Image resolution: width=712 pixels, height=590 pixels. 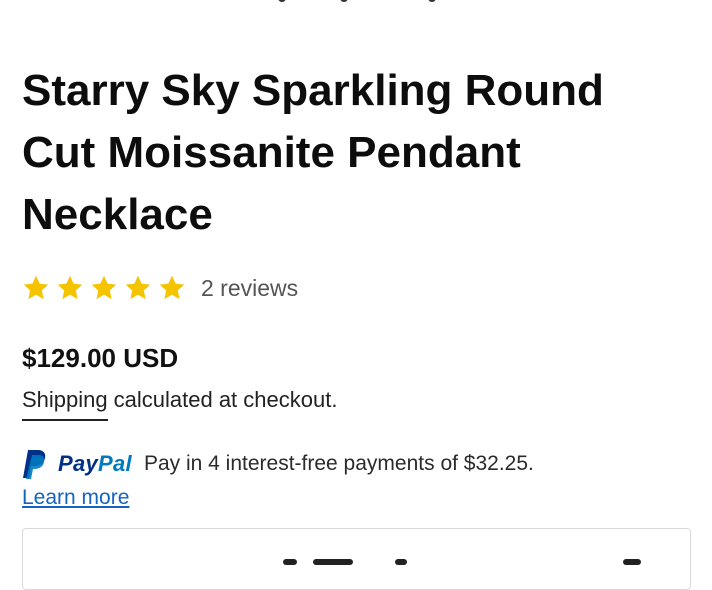 I want to click on shipping-note: Shipping calculated at checkout., so click(x=179, y=404).